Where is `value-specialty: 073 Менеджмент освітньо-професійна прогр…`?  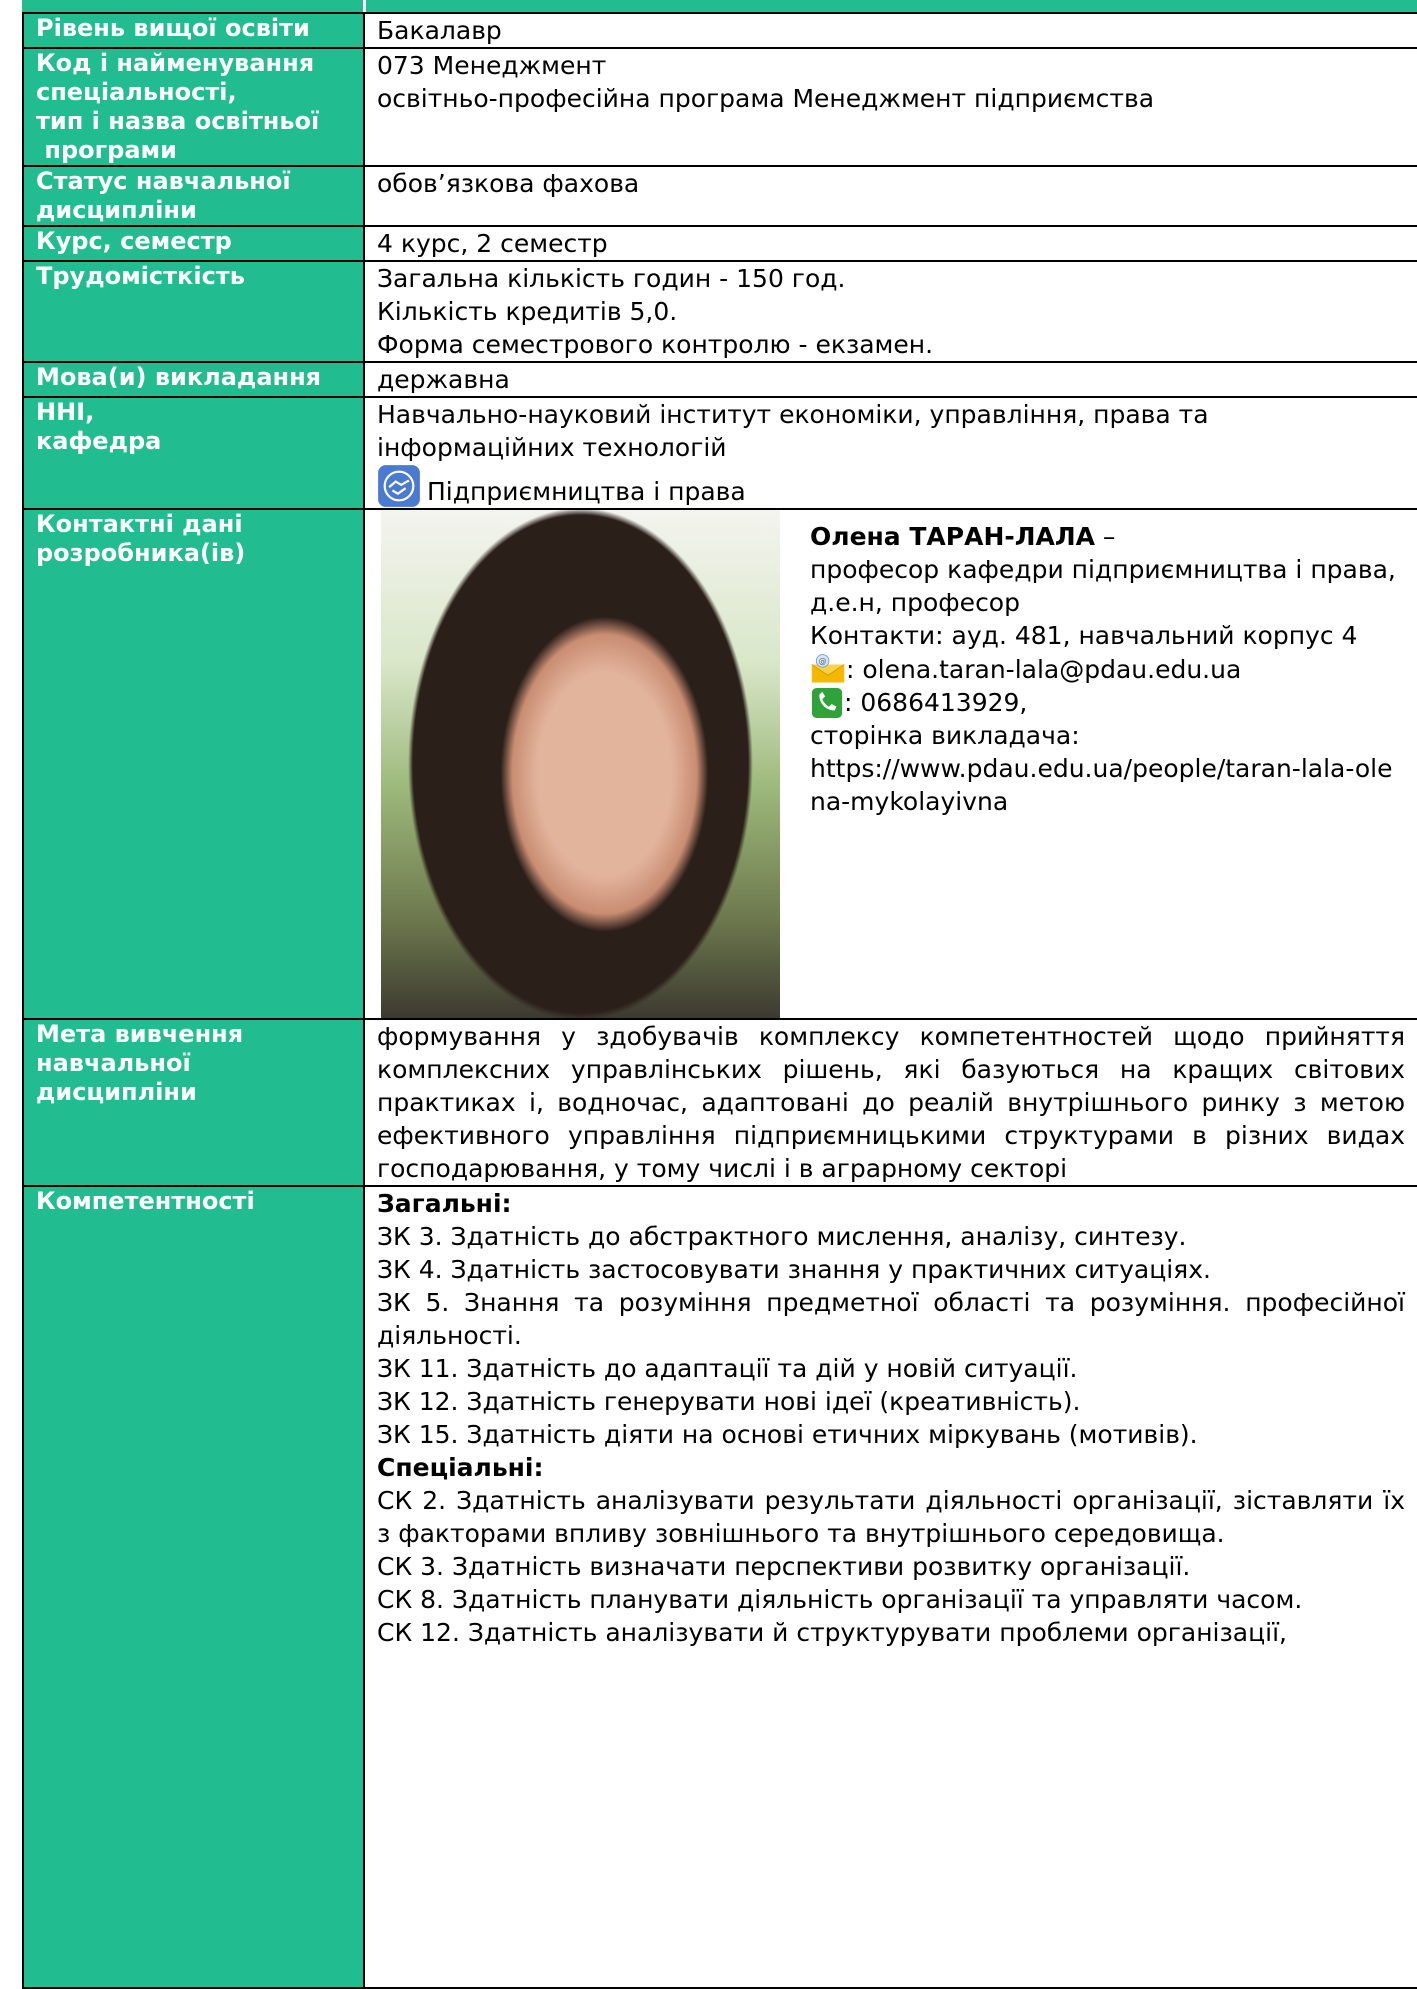 value-specialty: 073 Менеджмент освітньо-професійна прогр… is located at coordinates (890, 107).